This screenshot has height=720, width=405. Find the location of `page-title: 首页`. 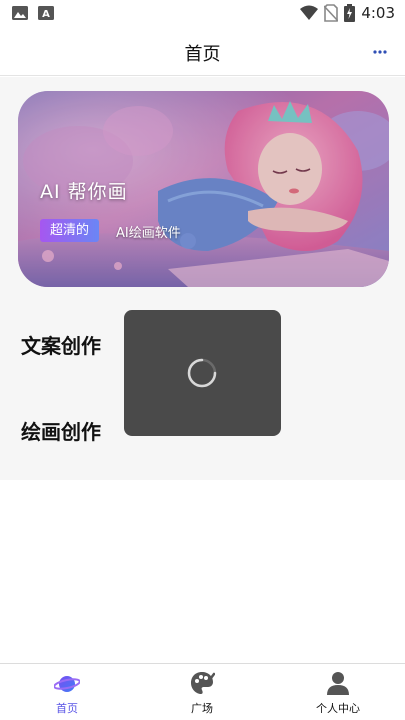

page-title: 首页 is located at coordinates (202, 54).